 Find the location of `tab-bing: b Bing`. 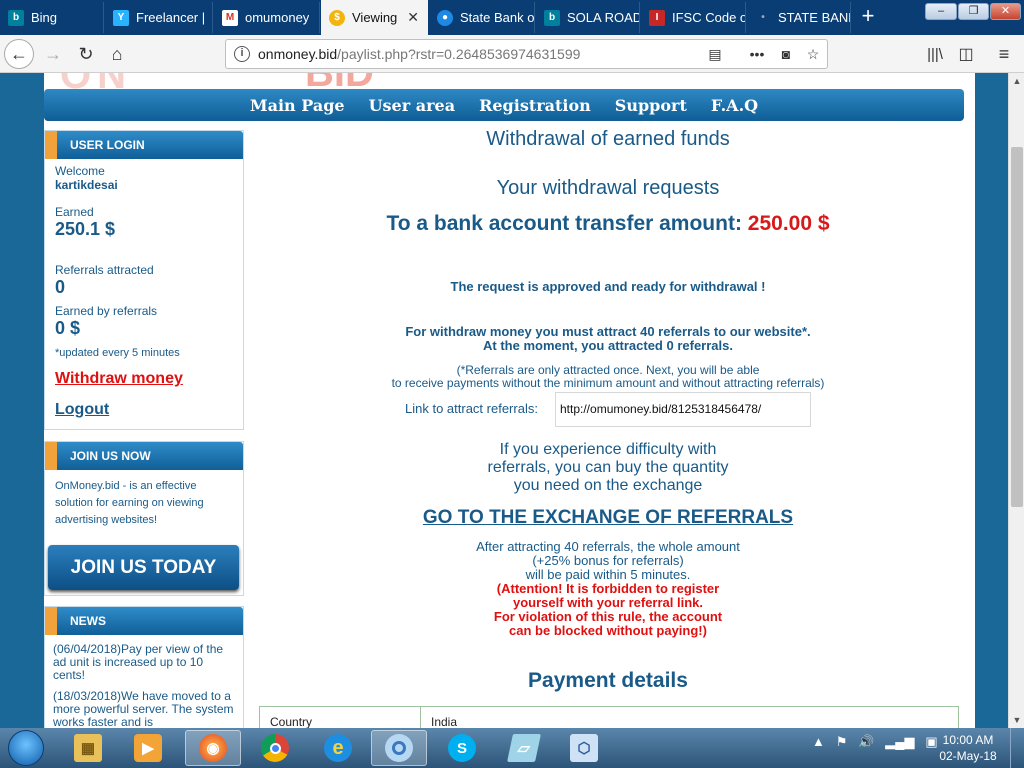

tab-bing: b Bing is located at coordinates (52, 17).